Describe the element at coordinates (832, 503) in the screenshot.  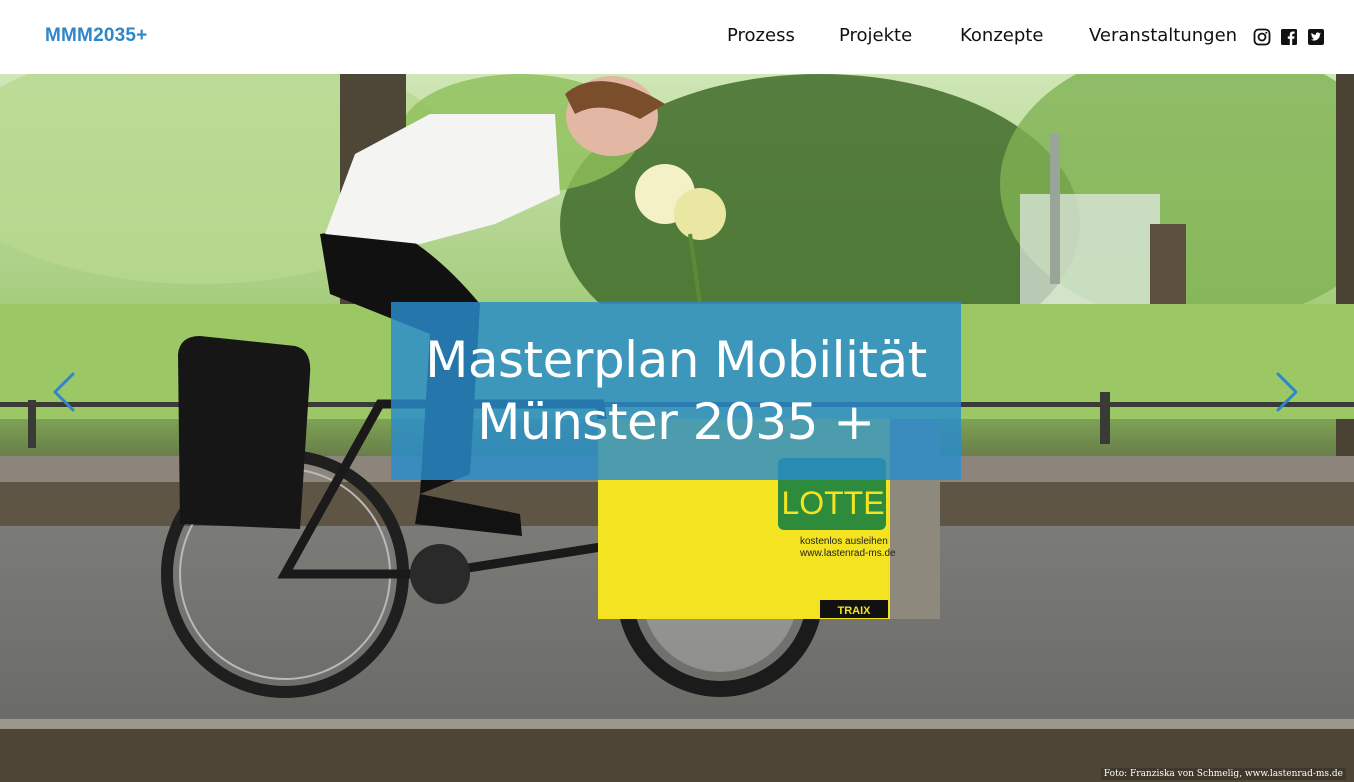
I see `cargo-box-label: LOTTE` at that location.